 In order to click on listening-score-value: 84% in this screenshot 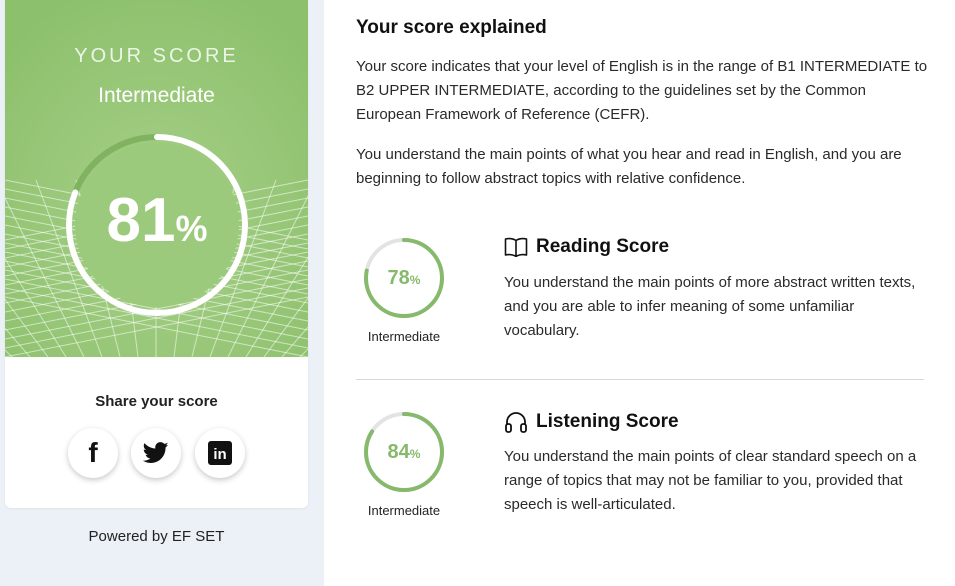, I will do `click(404, 453)`.